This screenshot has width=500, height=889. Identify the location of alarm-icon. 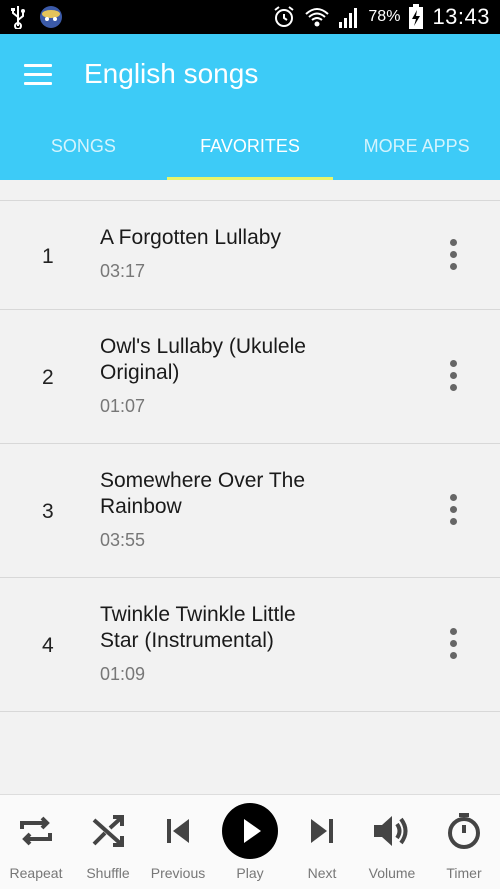
(284, 16).